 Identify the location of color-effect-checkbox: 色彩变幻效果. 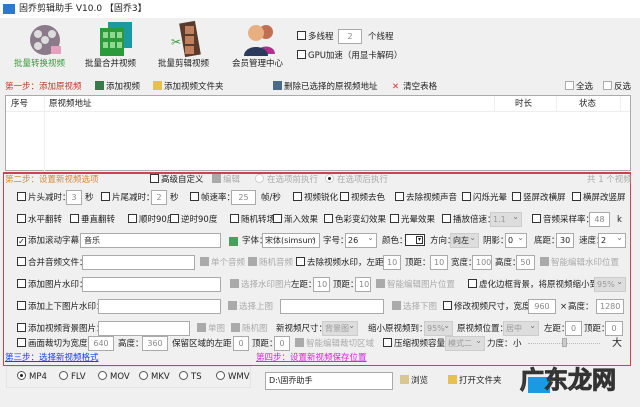
(355, 220).